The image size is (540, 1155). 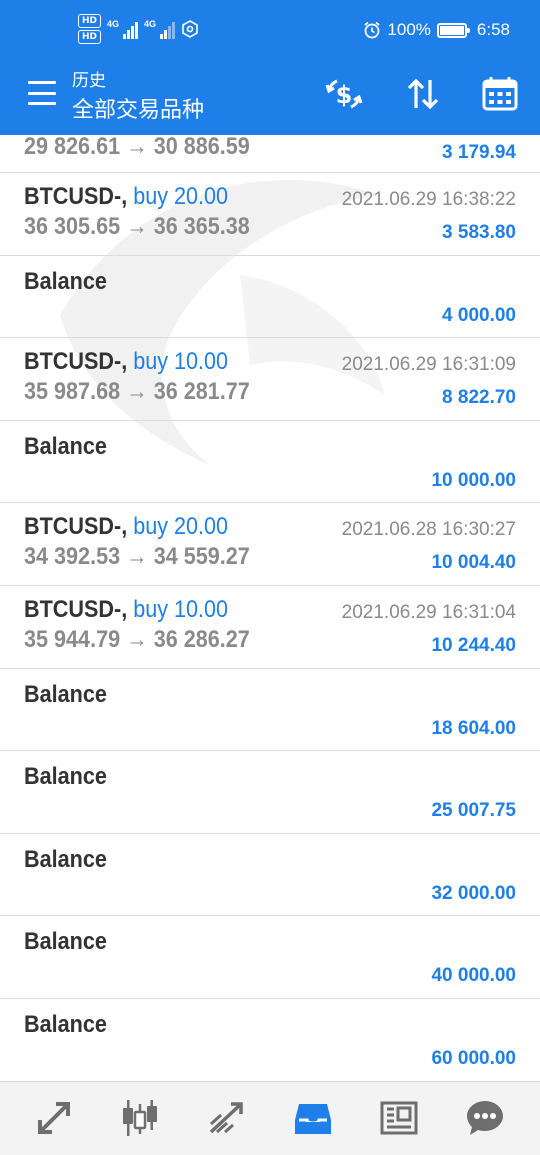 I want to click on balance-row: Balance 32 000.00, so click(x=270, y=875).